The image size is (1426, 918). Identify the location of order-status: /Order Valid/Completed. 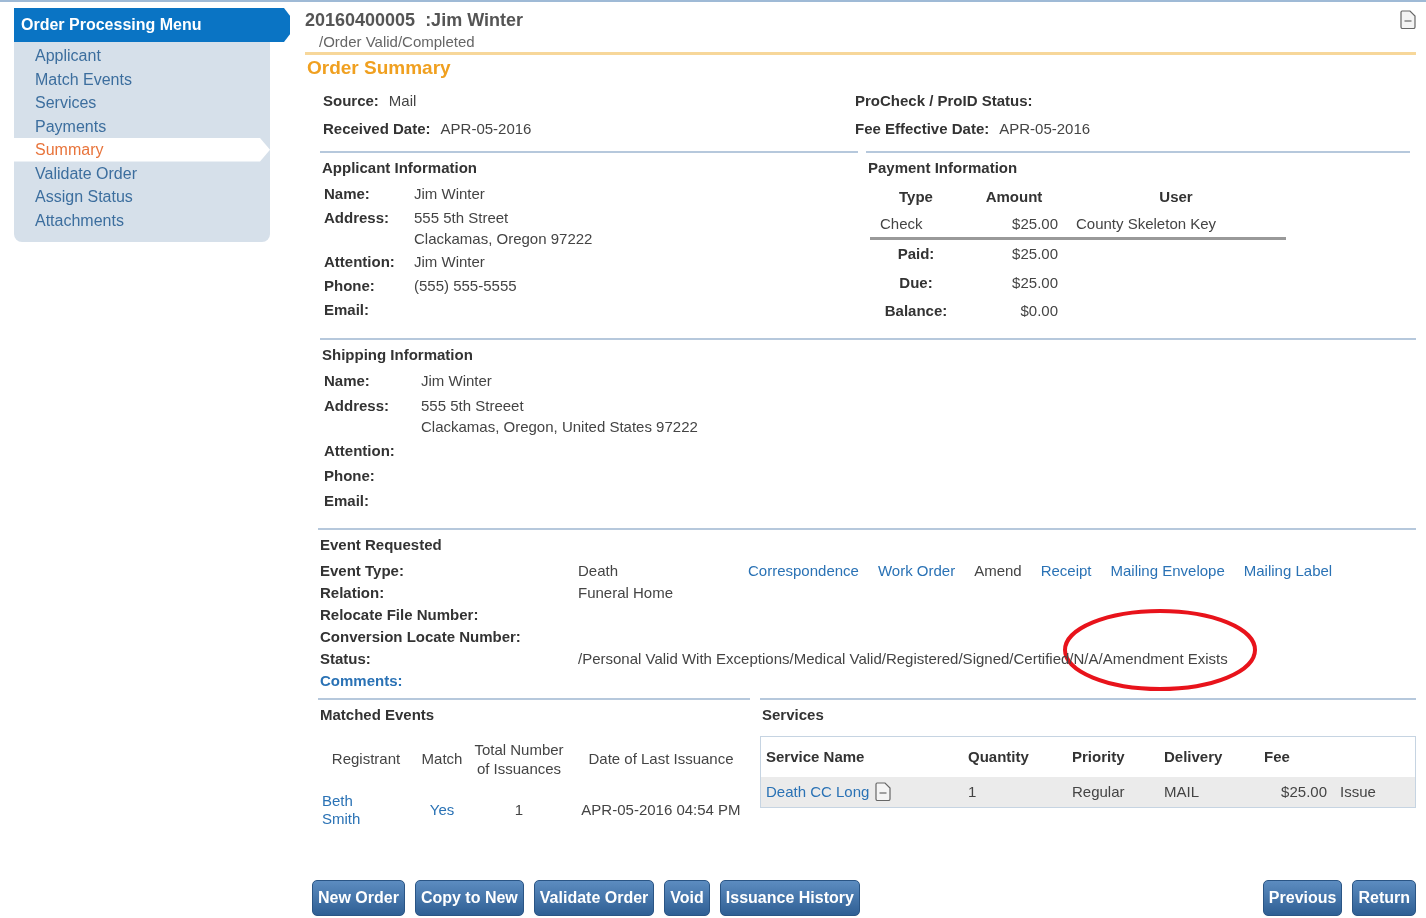
(397, 41).